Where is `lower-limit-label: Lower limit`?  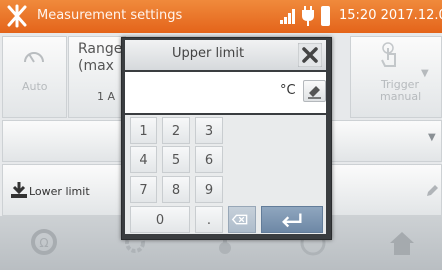
lower-limit-label: Lower limit is located at coordinates (59, 191).